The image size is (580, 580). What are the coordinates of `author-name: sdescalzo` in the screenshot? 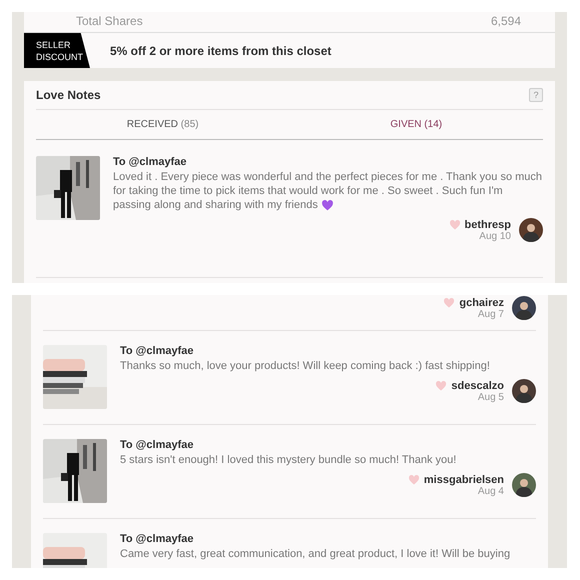 It's located at (477, 386).